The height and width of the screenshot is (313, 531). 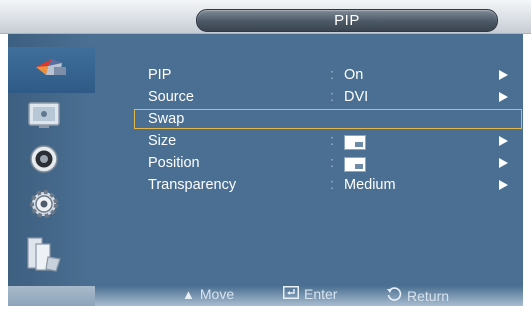 I want to click on sidebar-item-multi-control, so click(x=44, y=256).